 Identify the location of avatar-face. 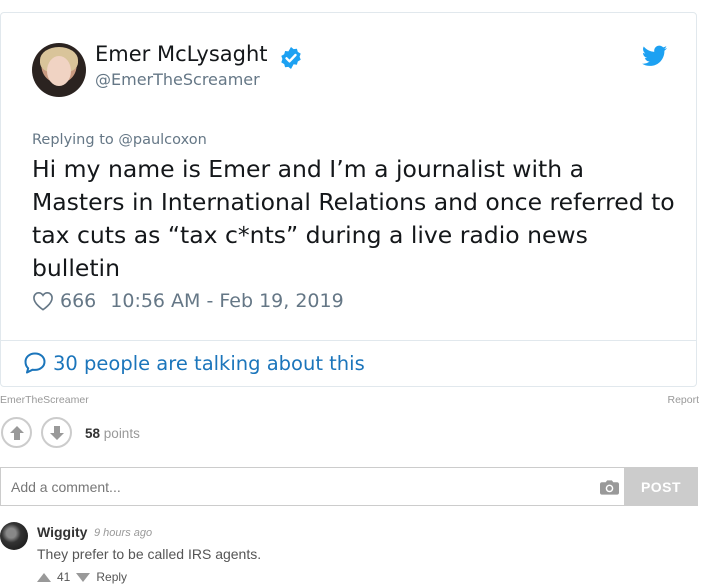
(59, 71).